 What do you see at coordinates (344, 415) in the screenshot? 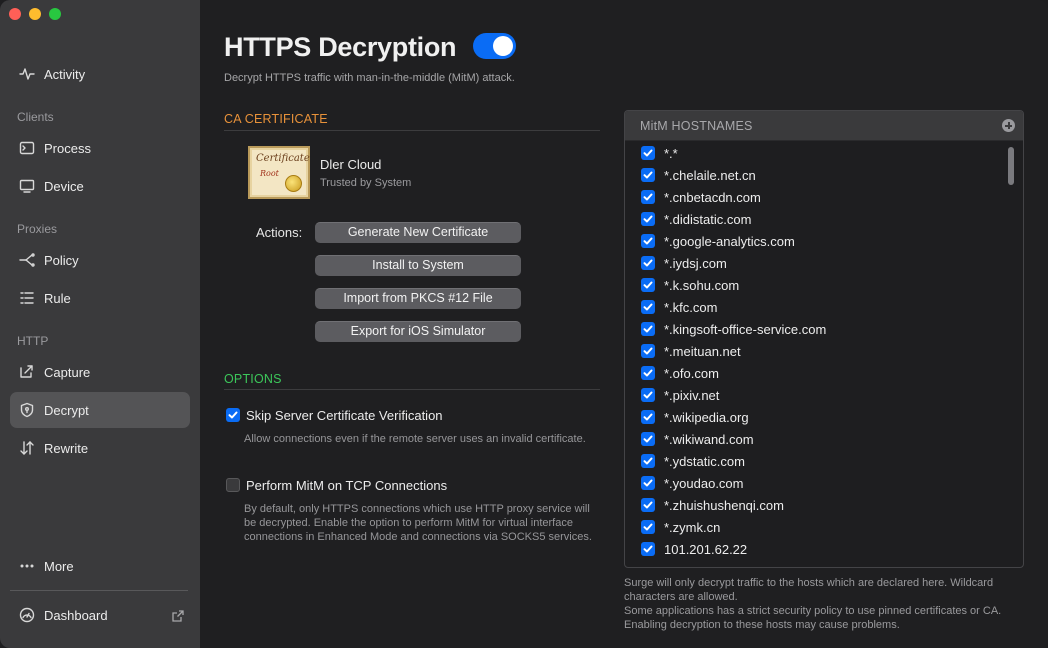
I see `skip-verification-label: Skip Server Certificate Verification` at bounding box center [344, 415].